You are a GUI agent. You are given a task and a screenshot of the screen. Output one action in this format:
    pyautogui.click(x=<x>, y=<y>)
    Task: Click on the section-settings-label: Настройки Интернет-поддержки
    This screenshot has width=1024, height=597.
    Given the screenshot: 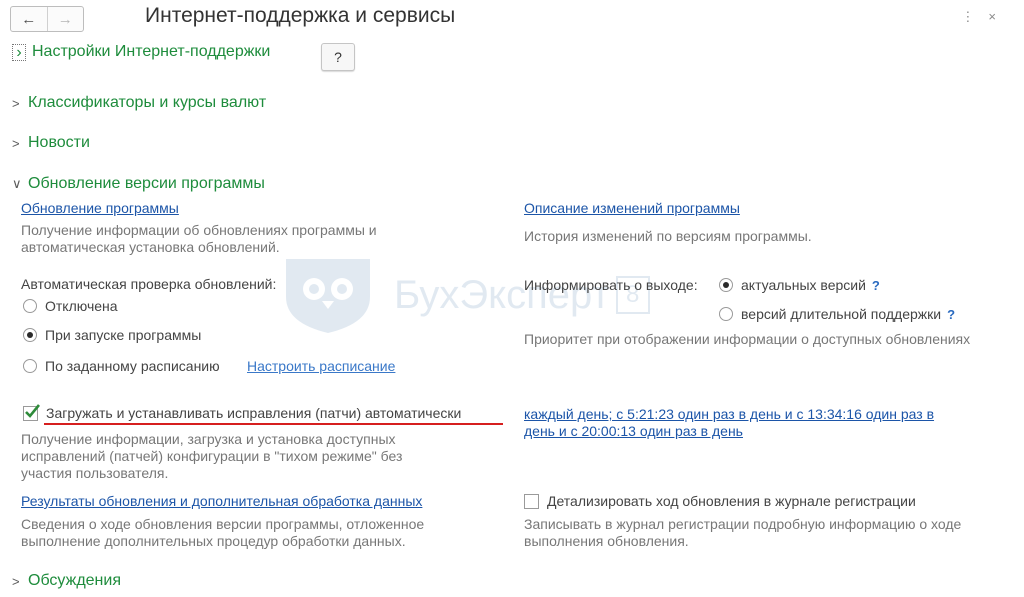 What is the action you would take?
    pyautogui.click(x=151, y=51)
    